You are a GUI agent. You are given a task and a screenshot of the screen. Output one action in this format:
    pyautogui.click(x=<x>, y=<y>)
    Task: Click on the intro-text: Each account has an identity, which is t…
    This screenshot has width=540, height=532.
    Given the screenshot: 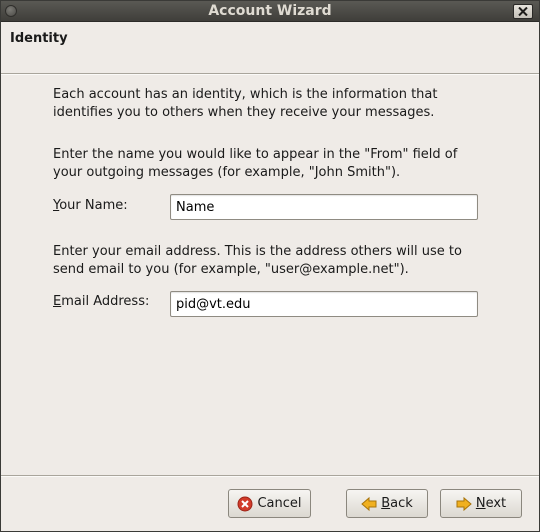 What is the action you would take?
    pyautogui.click(x=245, y=103)
    